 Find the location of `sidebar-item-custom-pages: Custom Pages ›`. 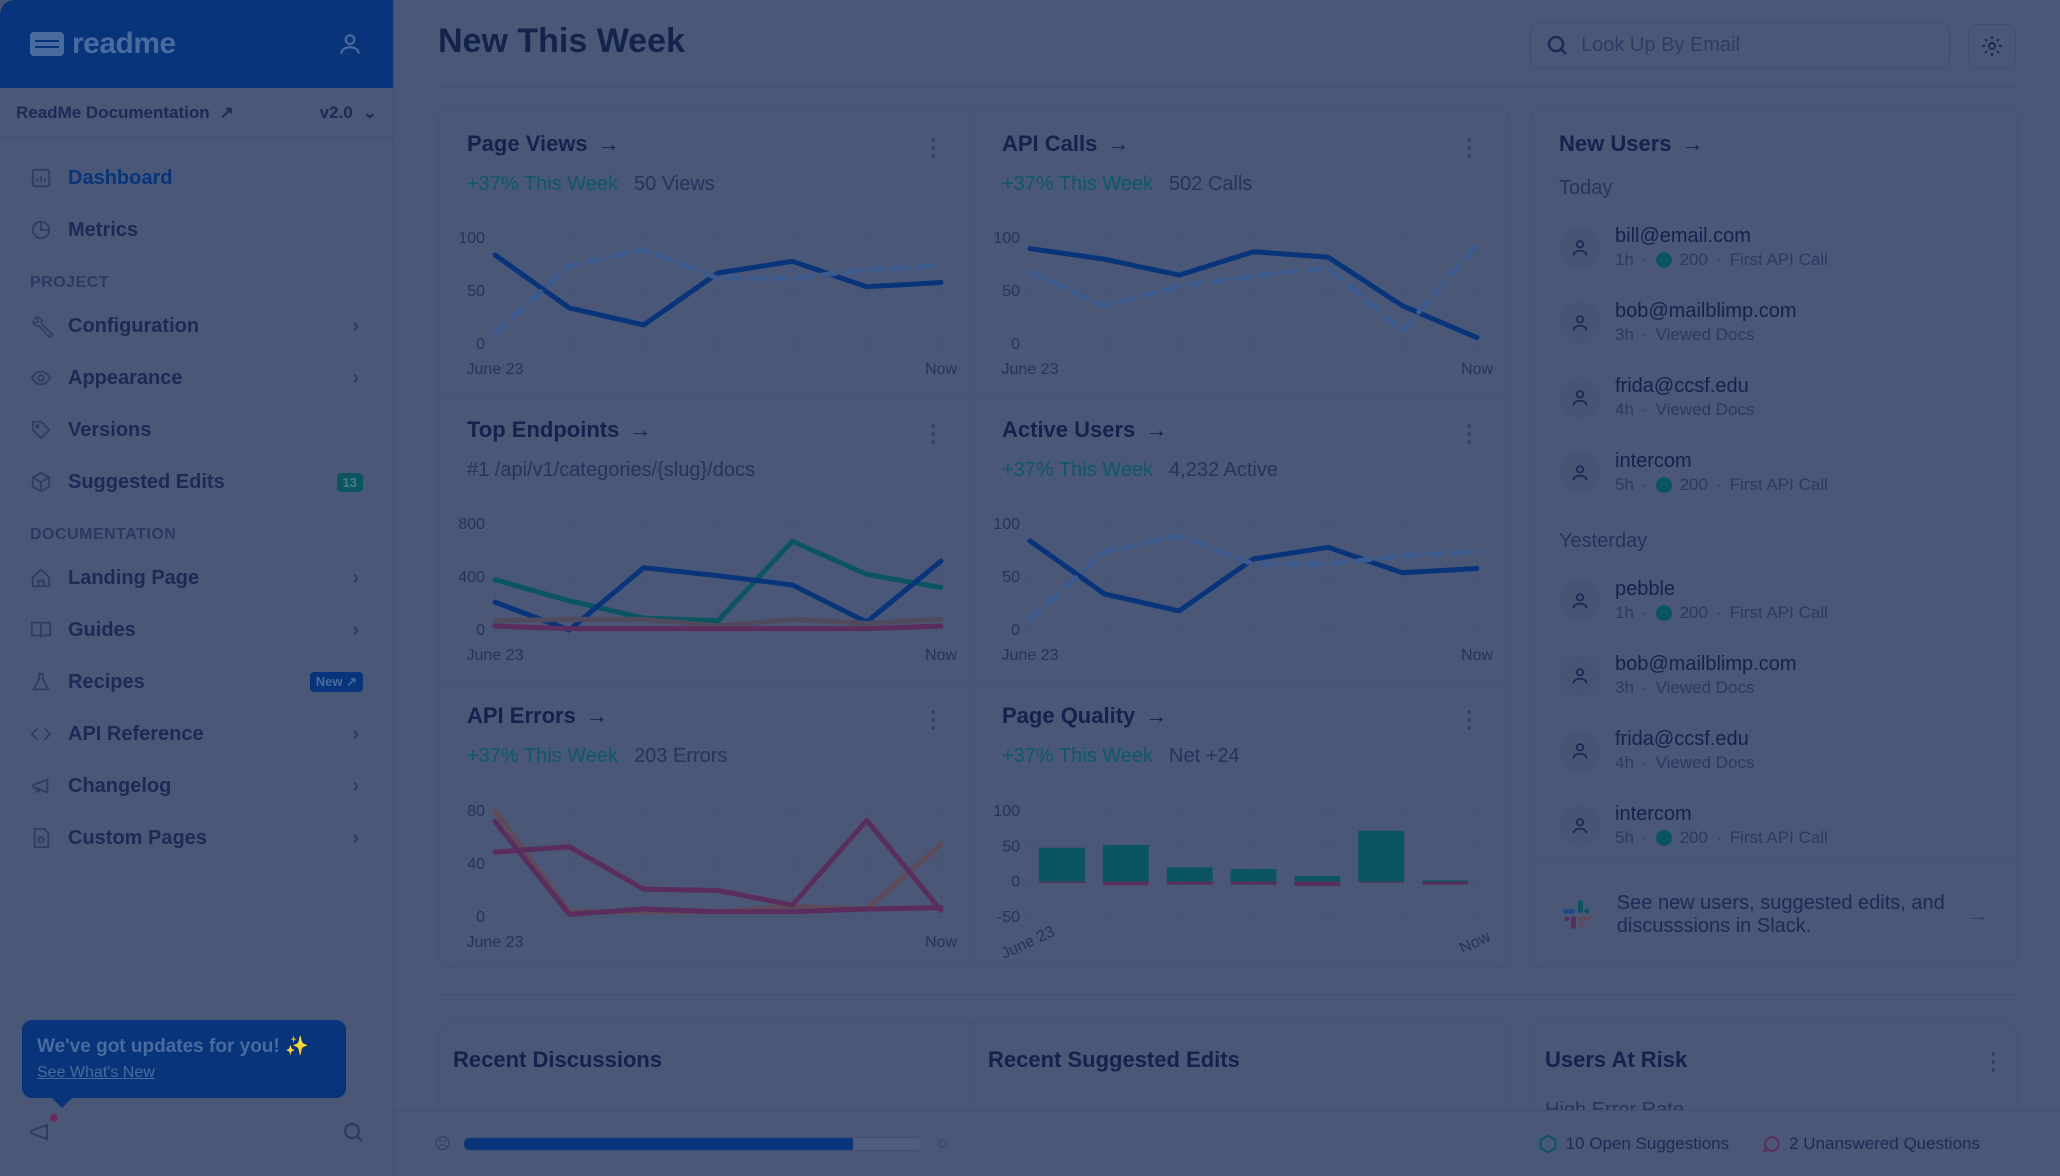

sidebar-item-custom-pages: Custom Pages › is located at coordinates (196, 838).